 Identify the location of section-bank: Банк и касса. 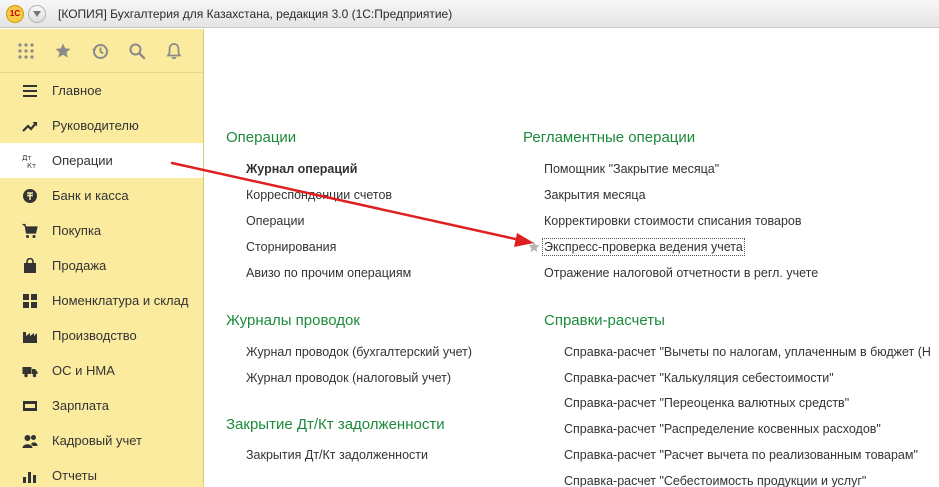
(101, 195).